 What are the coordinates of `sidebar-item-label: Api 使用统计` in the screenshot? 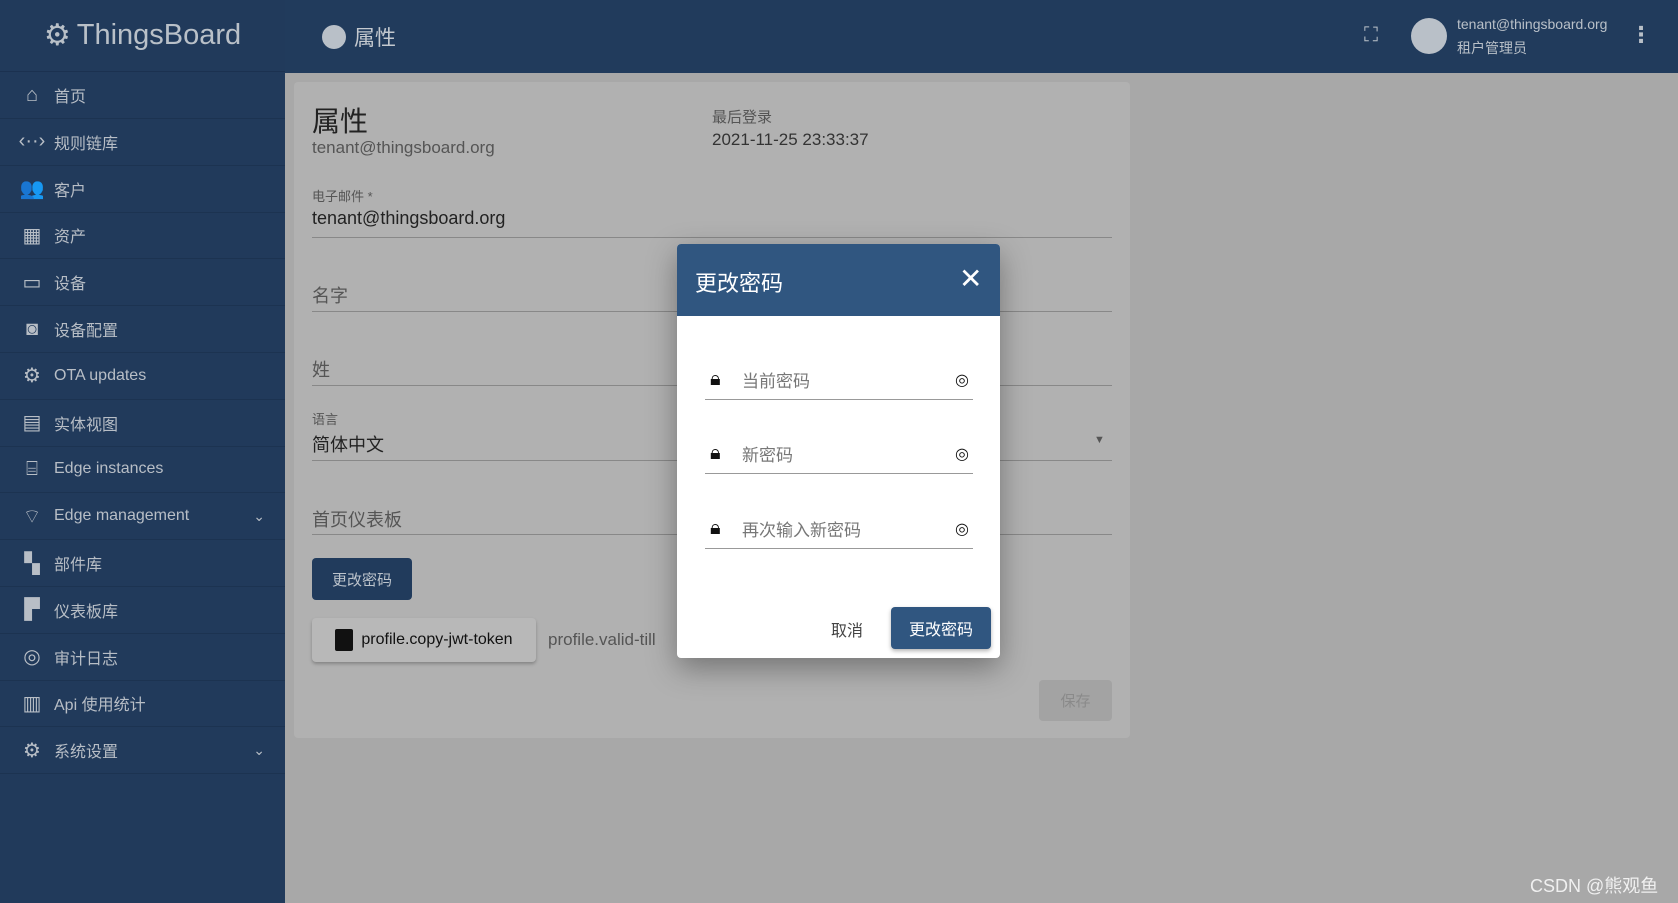 It's located at (100, 706).